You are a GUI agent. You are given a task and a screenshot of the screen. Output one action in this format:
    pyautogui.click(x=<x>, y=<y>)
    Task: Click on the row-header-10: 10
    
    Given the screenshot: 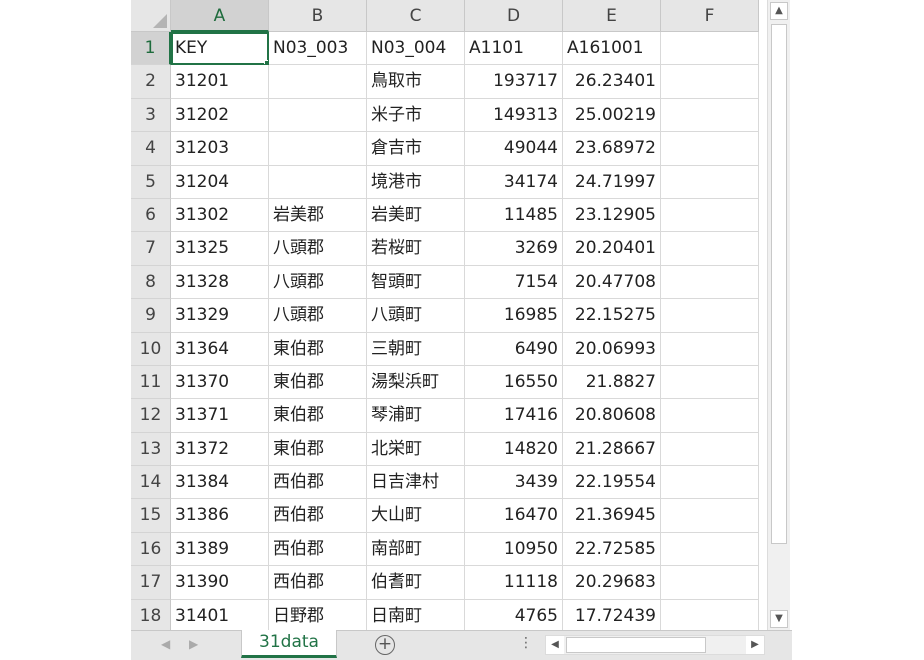 What is the action you would take?
    pyautogui.click(x=151, y=349)
    